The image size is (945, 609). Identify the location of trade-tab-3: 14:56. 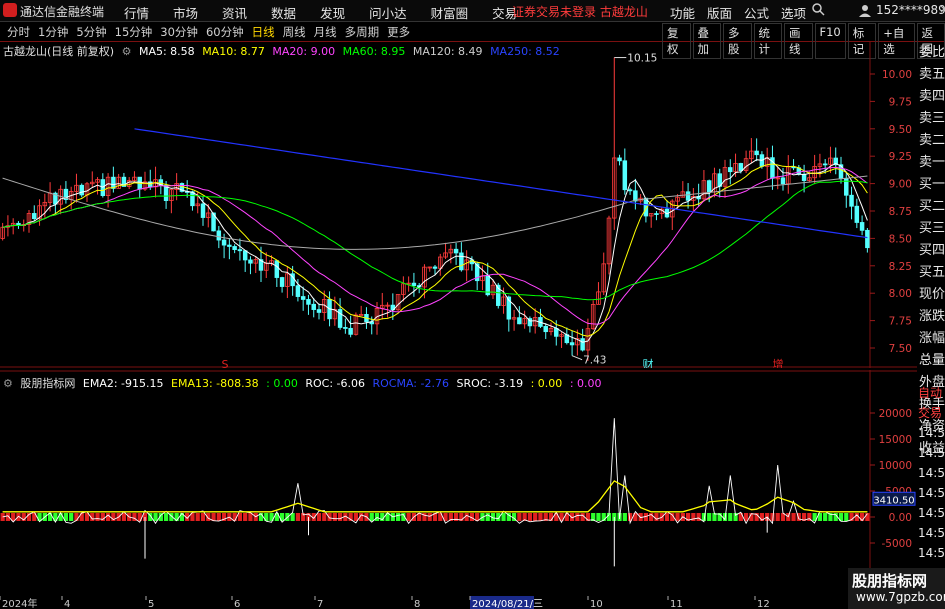
(931, 453).